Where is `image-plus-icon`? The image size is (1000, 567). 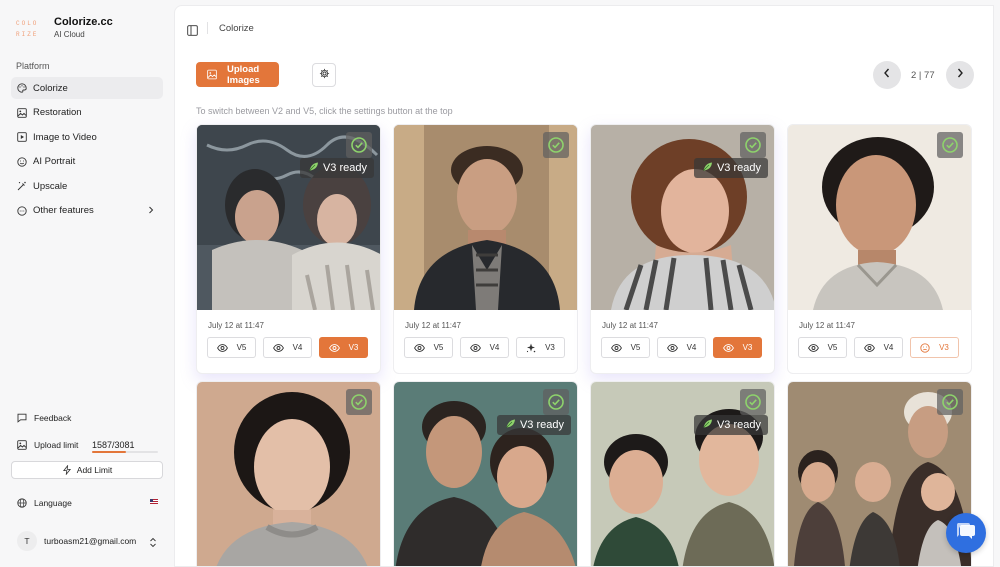 image-plus-icon is located at coordinates (212, 74).